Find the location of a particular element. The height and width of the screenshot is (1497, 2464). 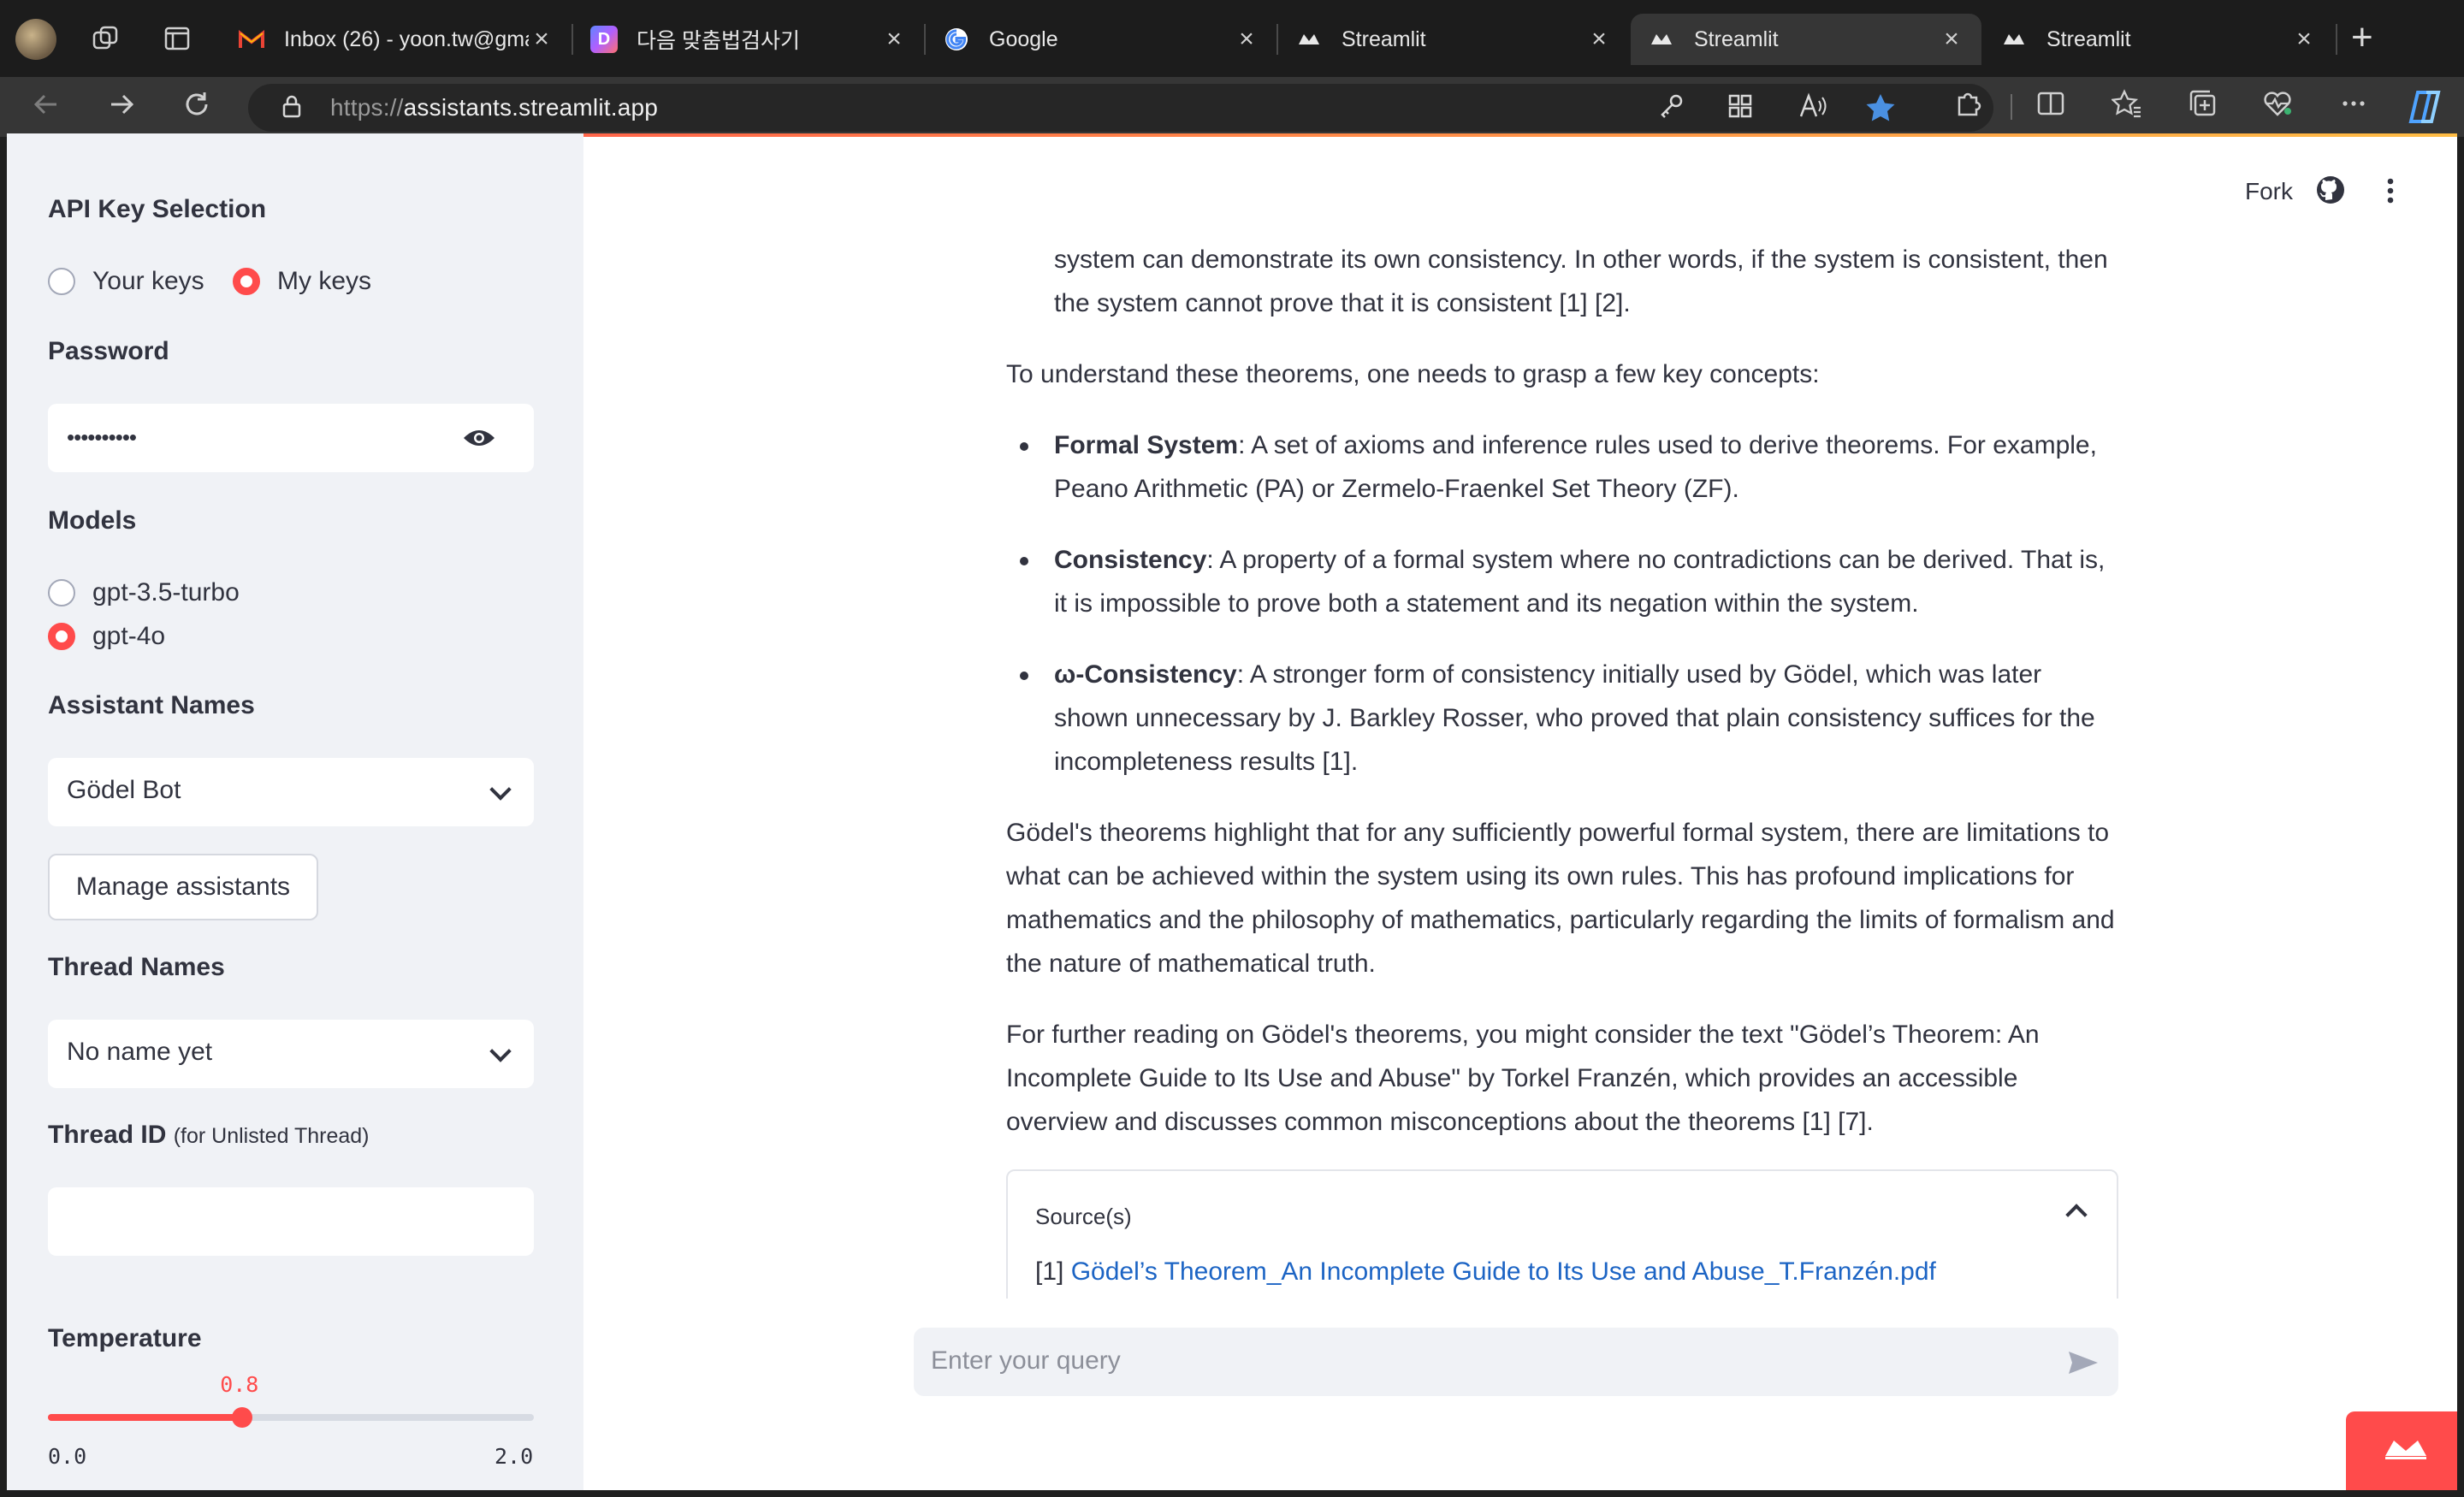

streamlit-logo-icon is located at coordinates (2405, 1450).